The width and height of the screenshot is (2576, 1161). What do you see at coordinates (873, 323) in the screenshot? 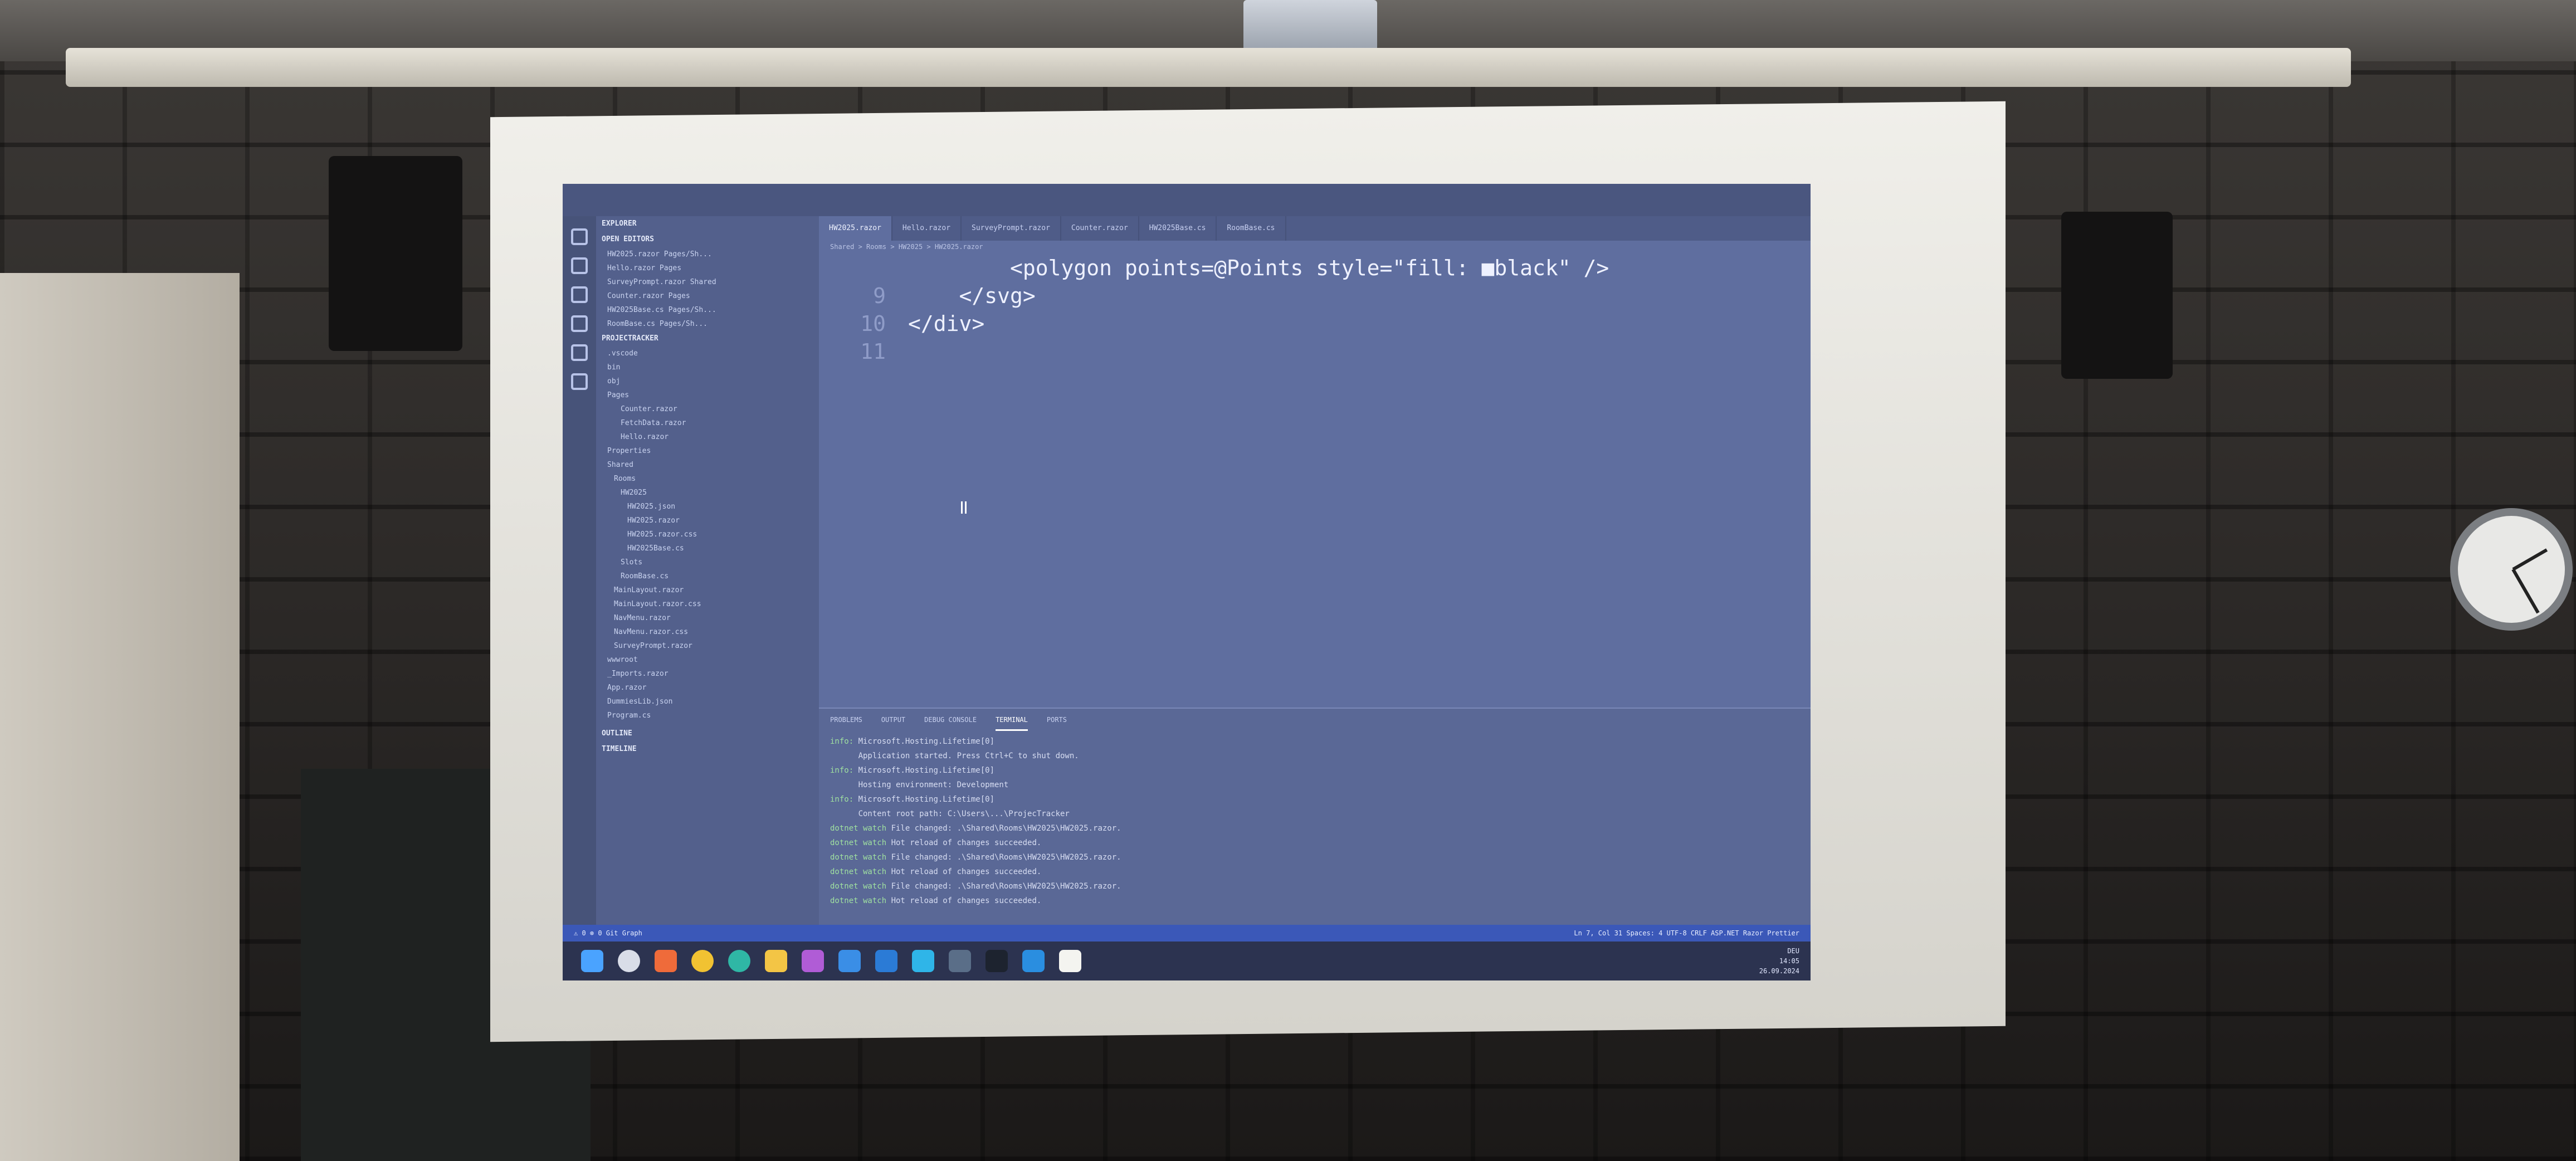
I see `line-number: 10` at bounding box center [873, 323].